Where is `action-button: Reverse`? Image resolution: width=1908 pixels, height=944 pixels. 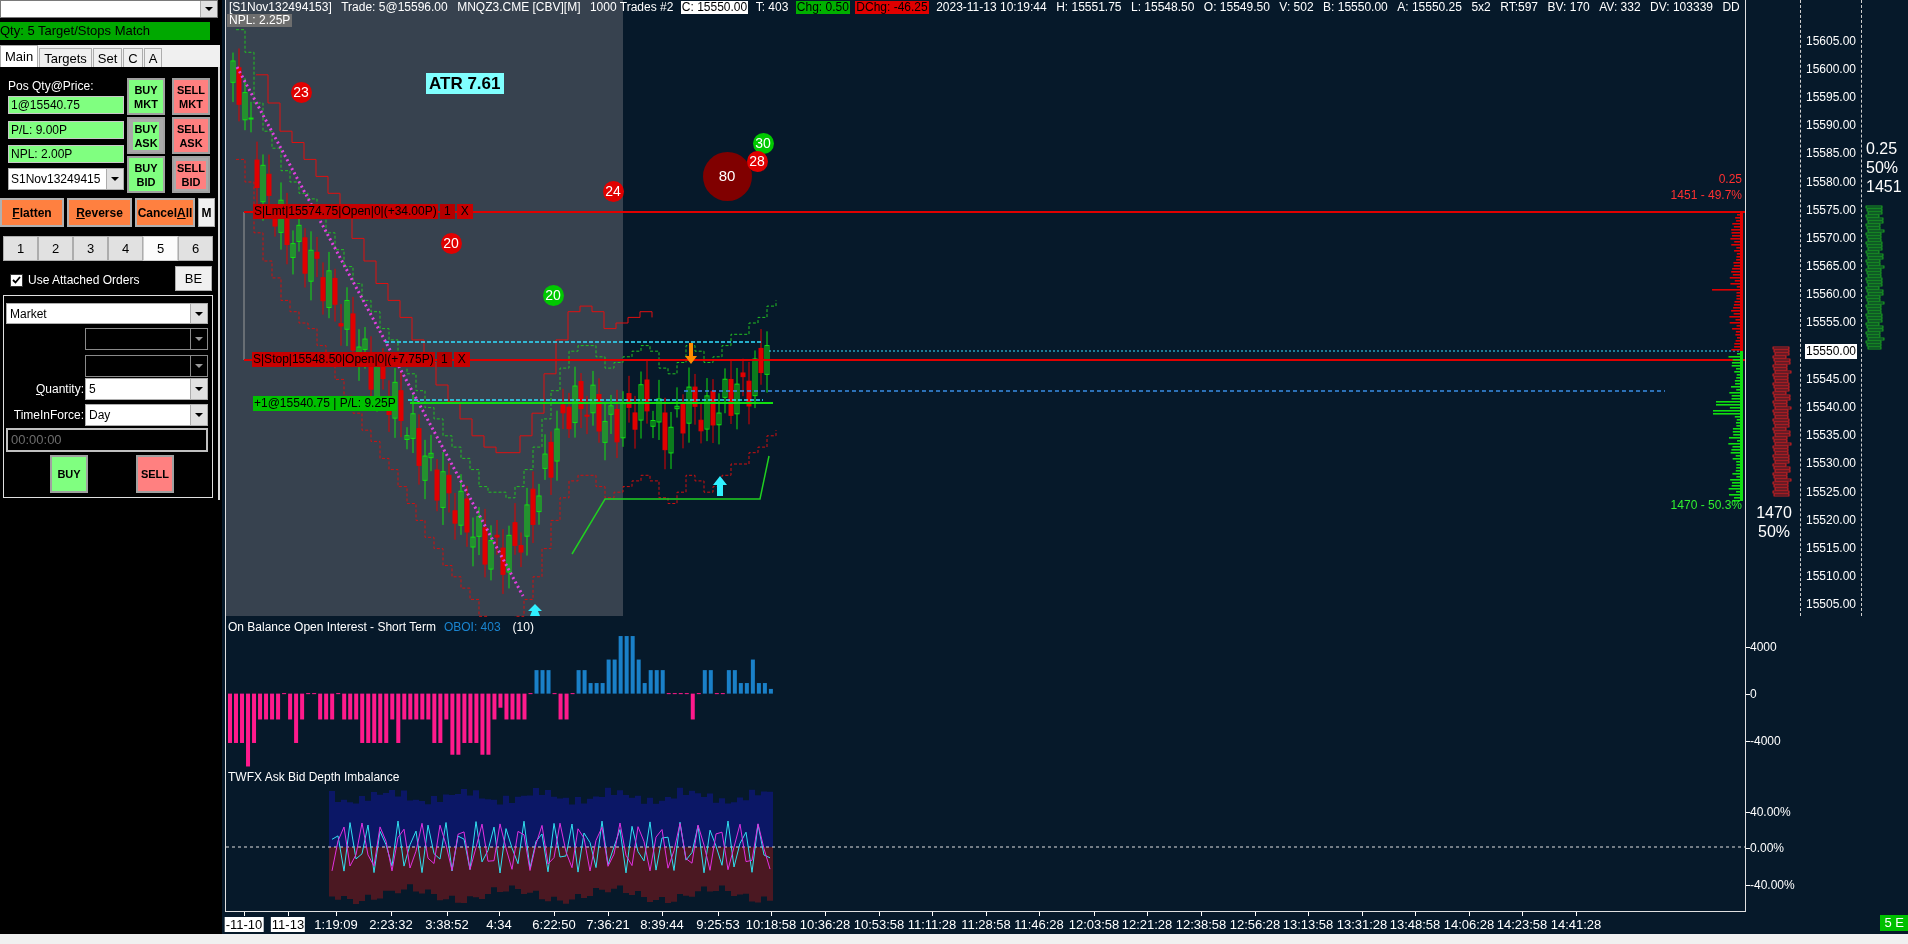
action-button: Reverse is located at coordinates (99, 212).